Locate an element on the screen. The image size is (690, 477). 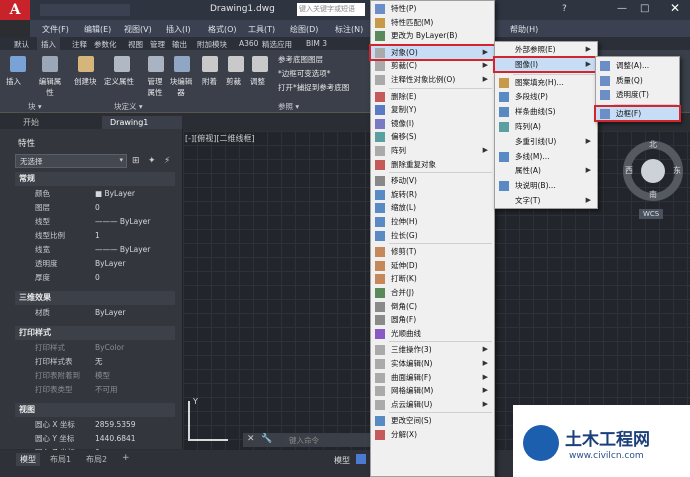
menu-view: 视图(V) is located at coordinates (138, 29).